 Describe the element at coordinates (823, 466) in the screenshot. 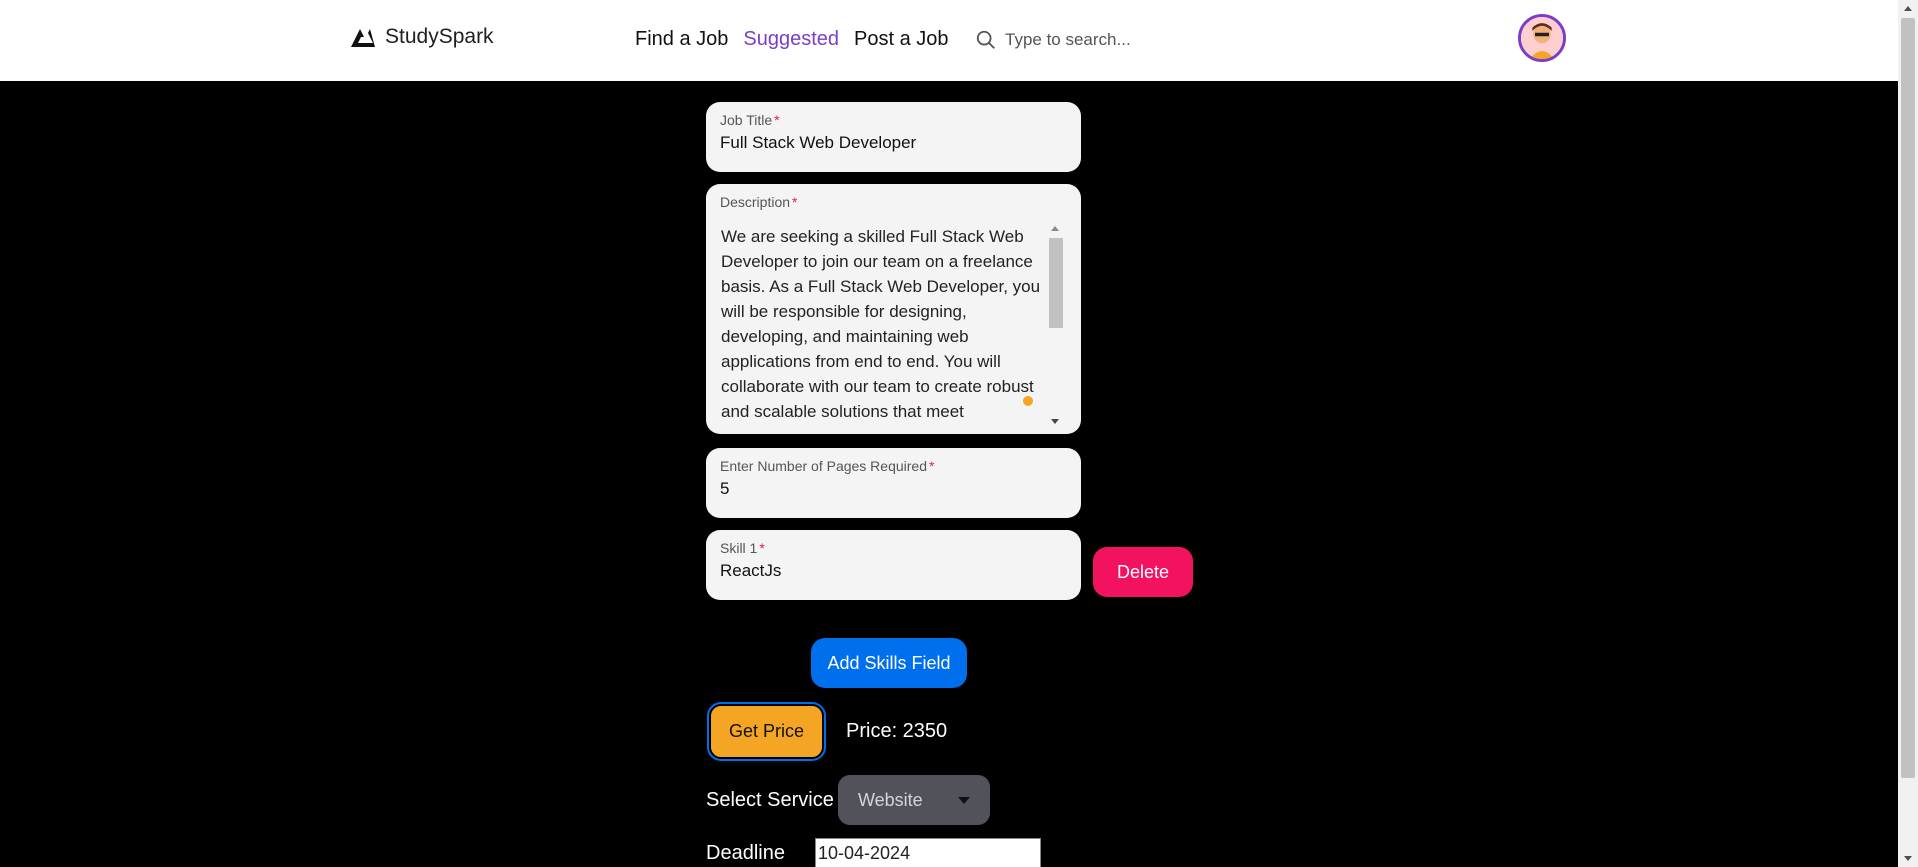

I see `pages-label: Enter Number of Pages Required` at that location.